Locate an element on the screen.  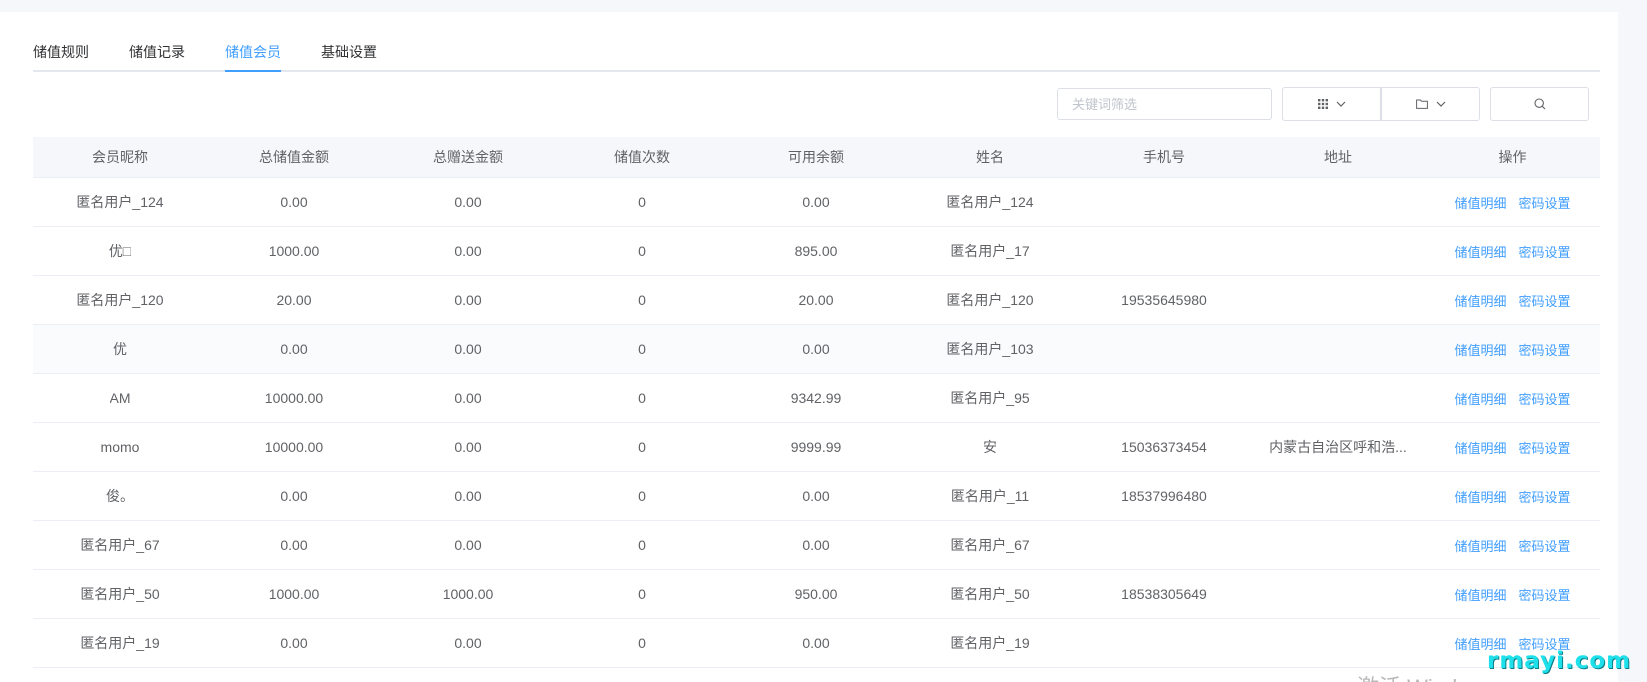
cell-balance-text: 895.00 is located at coordinates (816, 251).